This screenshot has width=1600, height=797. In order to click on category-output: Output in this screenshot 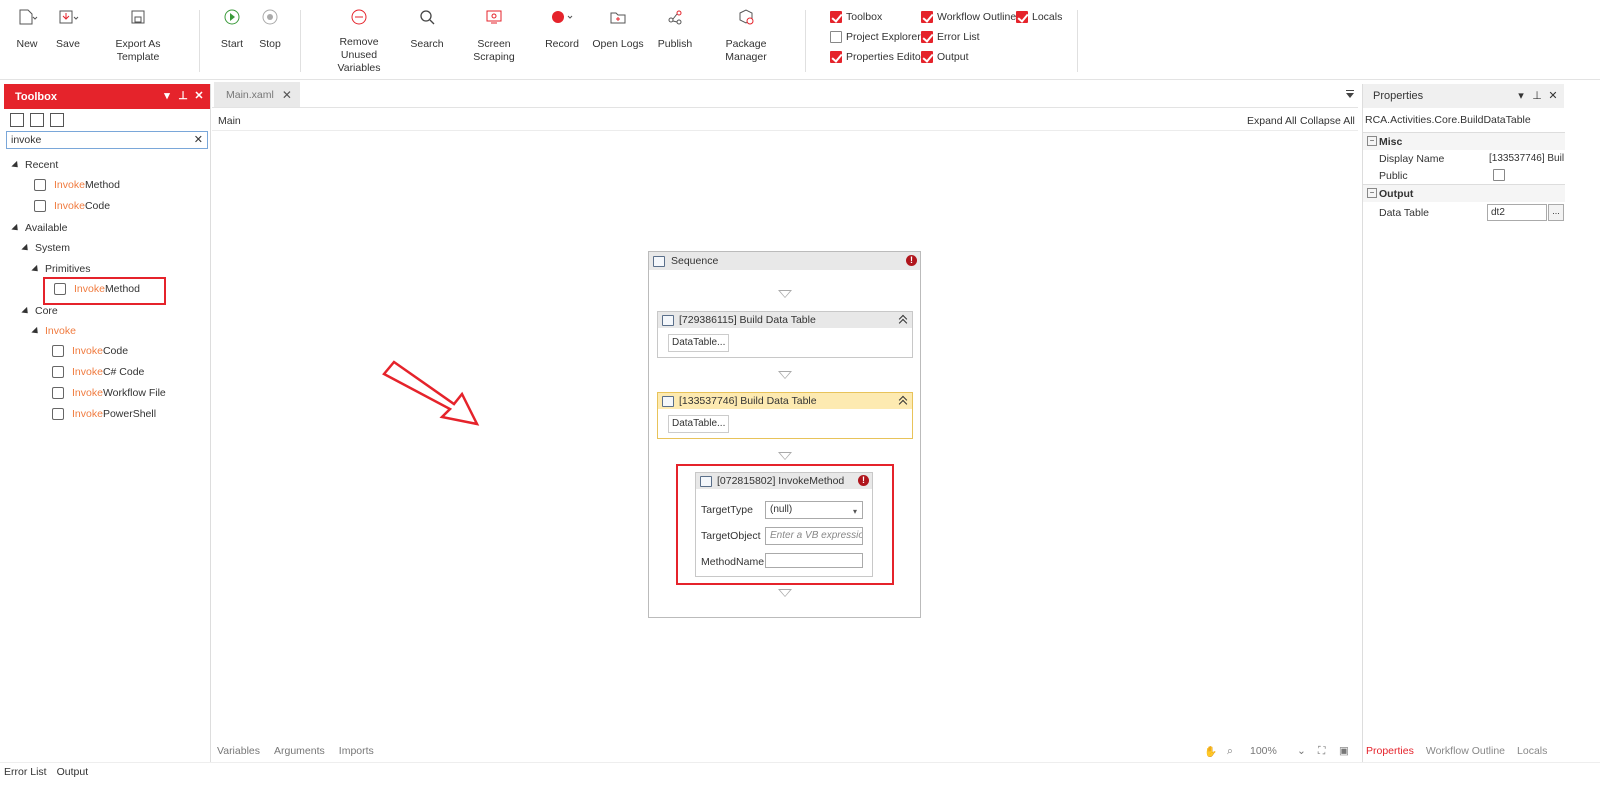, I will do `click(1464, 193)`.